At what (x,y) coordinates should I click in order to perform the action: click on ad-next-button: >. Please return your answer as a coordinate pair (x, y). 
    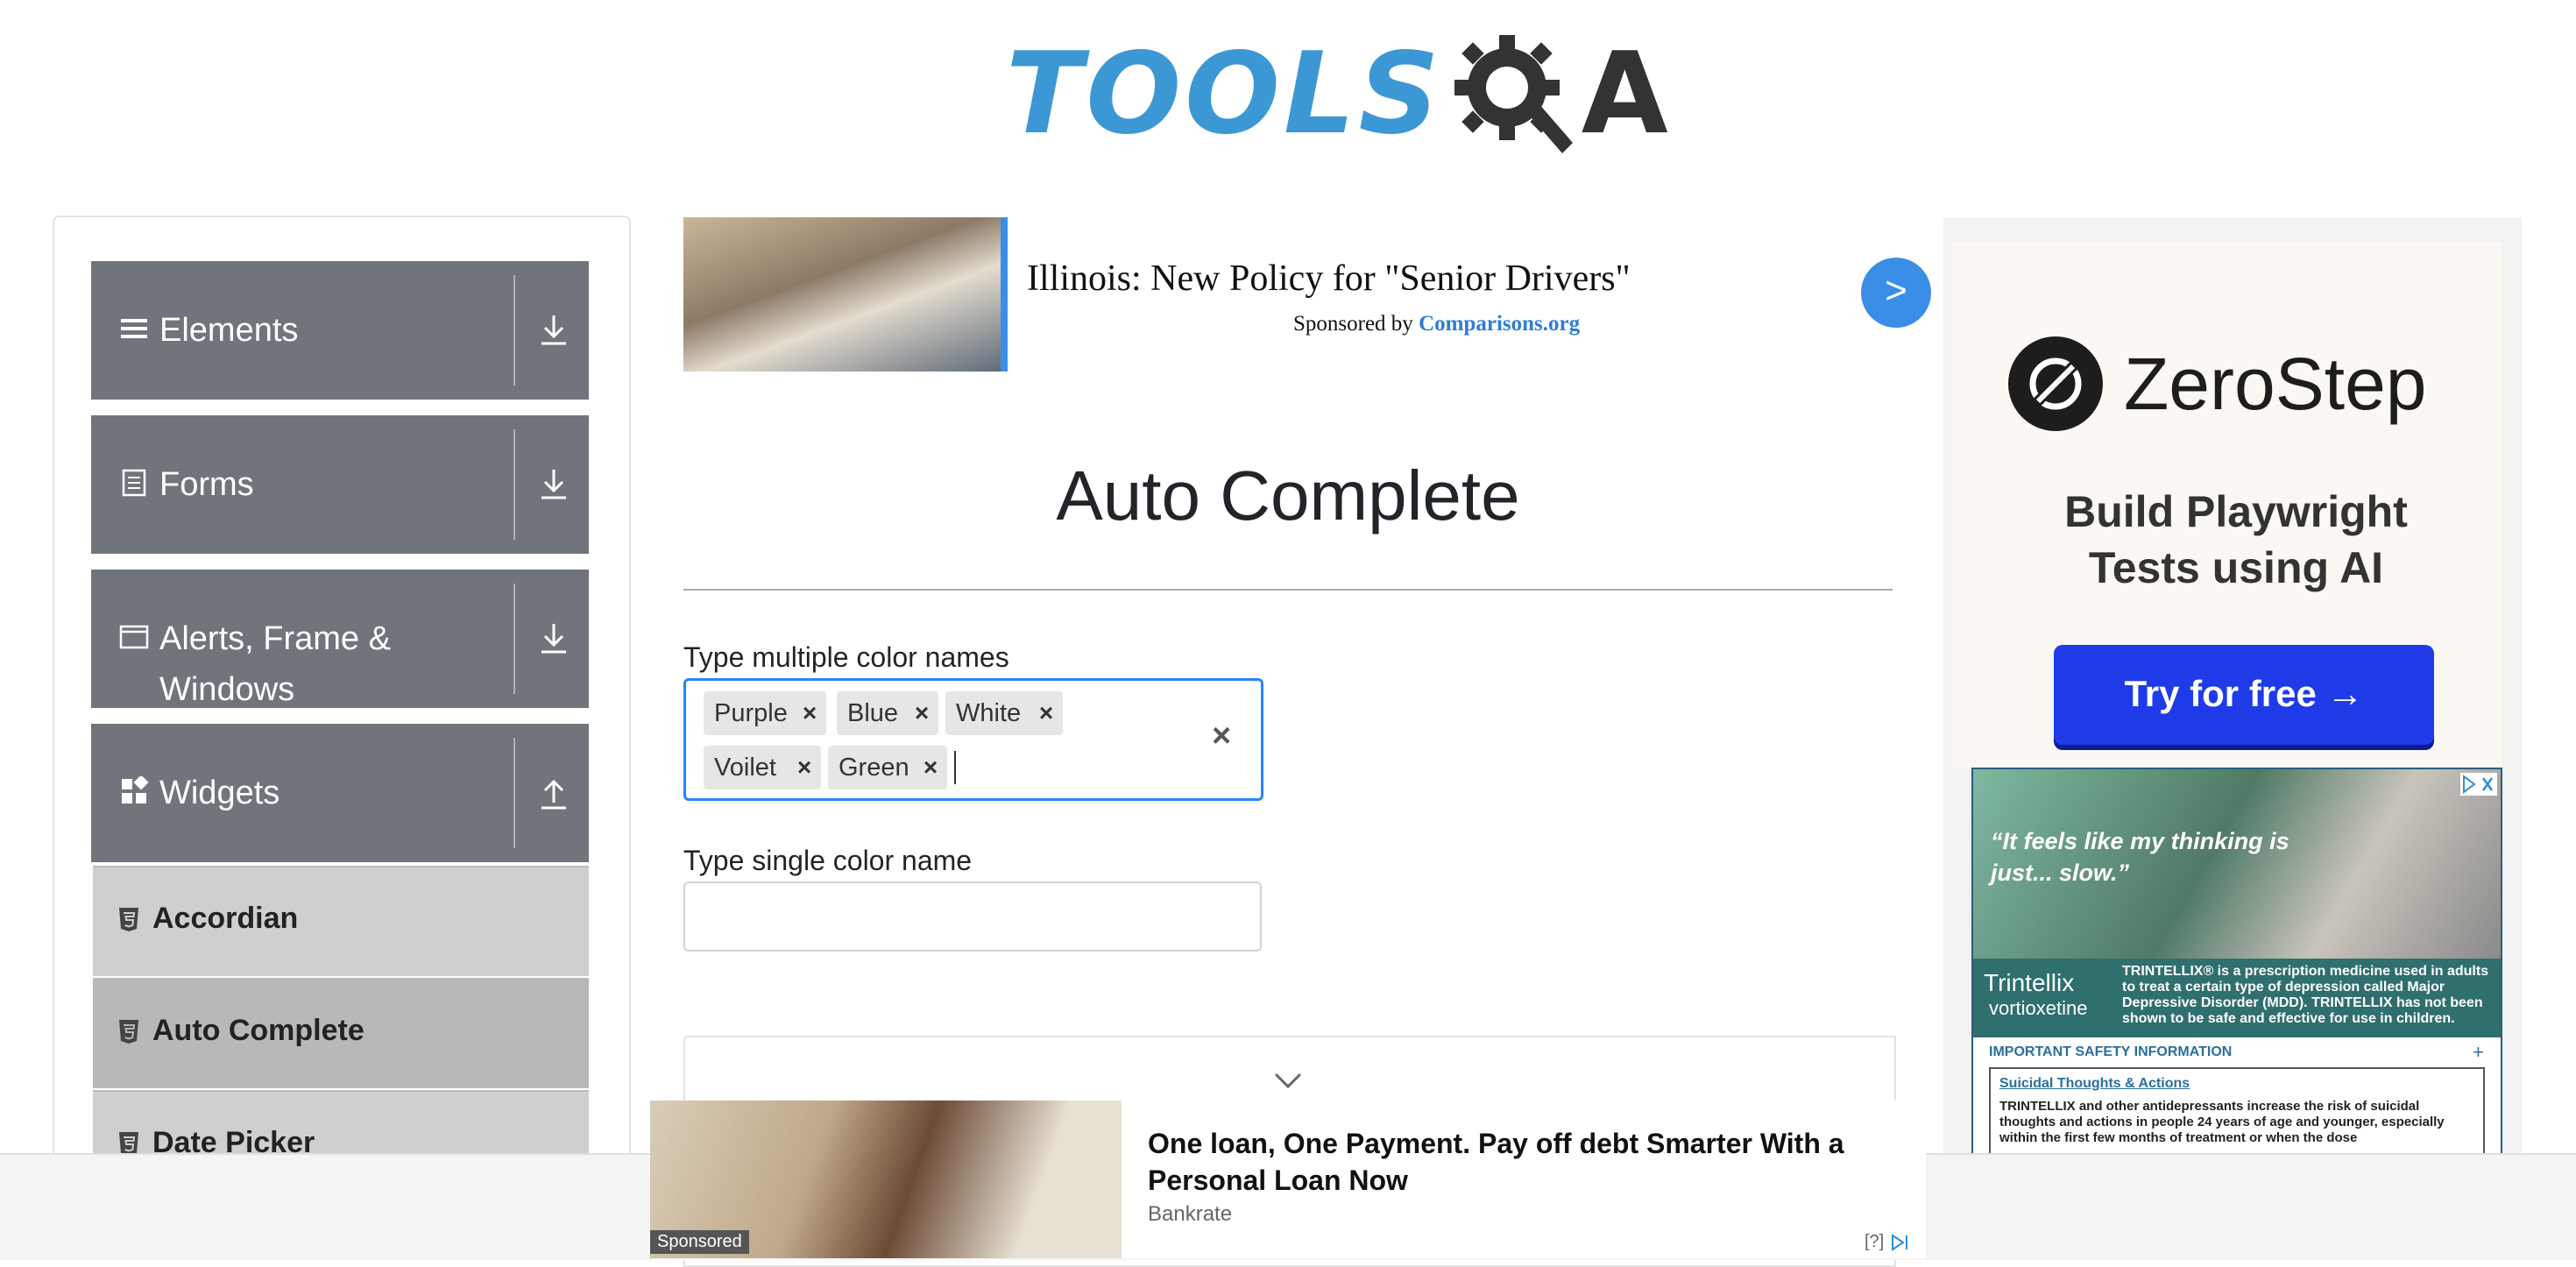
    Looking at the image, I should click on (1896, 293).